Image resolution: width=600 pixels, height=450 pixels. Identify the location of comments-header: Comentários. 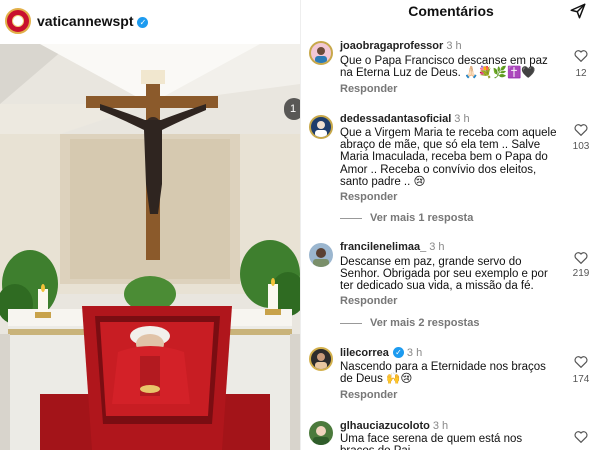
(450, 13).